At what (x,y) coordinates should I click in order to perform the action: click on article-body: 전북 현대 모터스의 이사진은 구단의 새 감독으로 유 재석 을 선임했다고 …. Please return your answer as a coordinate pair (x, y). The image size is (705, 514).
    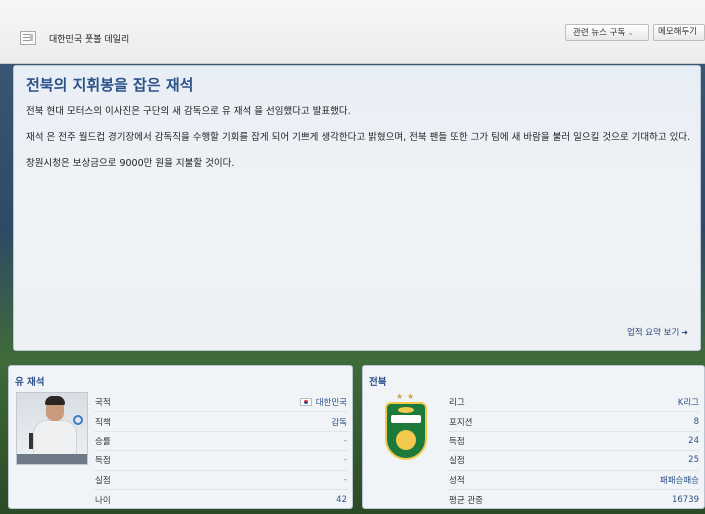
    Looking at the image, I should click on (358, 144).